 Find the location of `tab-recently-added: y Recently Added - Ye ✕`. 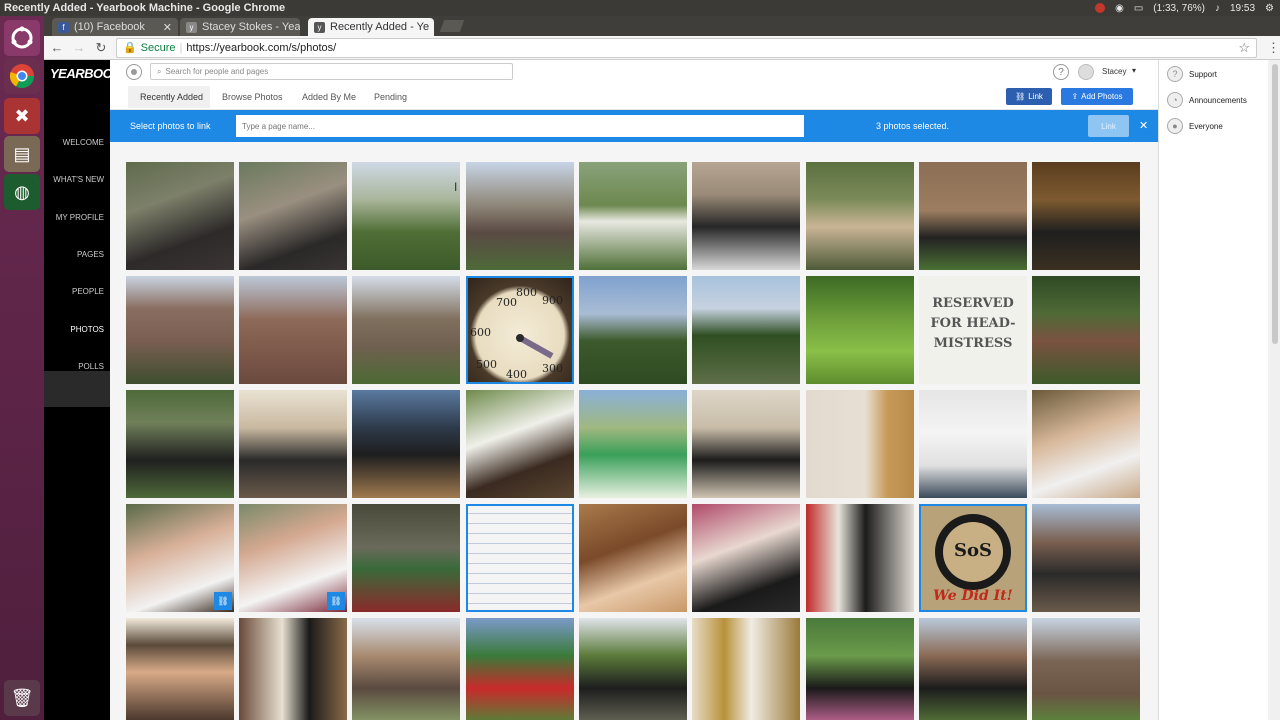

tab-recently-added: y Recently Added - Ye ✕ is located at coordinates (371, 27).